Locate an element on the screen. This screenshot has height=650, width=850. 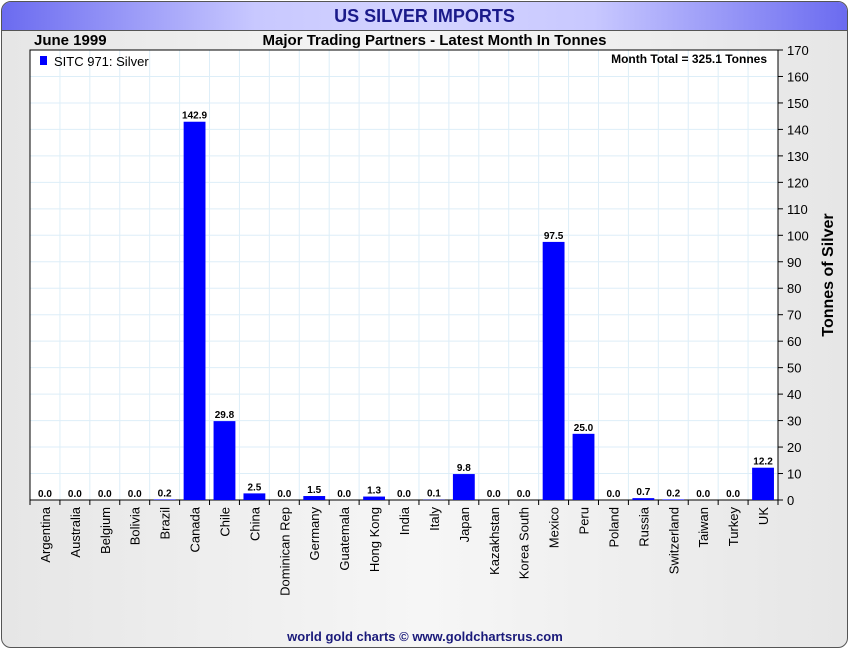
x-tick-label: Belgium is located at coordinates (105, 530).